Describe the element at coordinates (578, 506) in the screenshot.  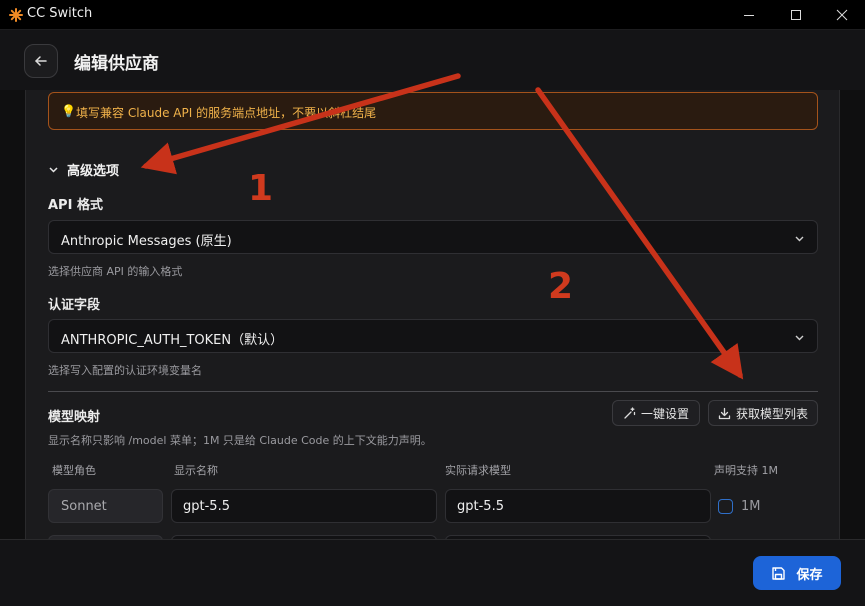
I see `request-model-input: gpt-5.5` at that location.